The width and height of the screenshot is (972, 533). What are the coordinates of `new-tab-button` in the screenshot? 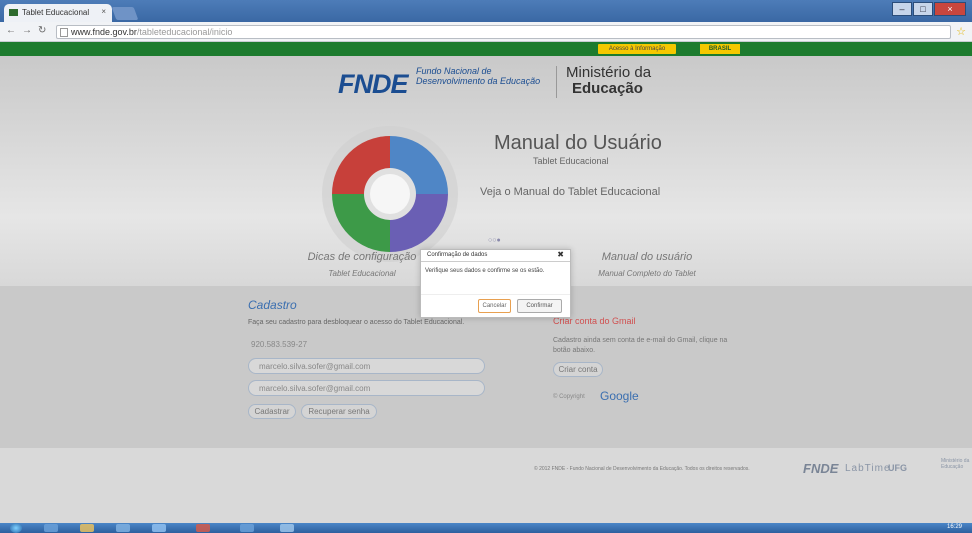 It's located at (125, 13).